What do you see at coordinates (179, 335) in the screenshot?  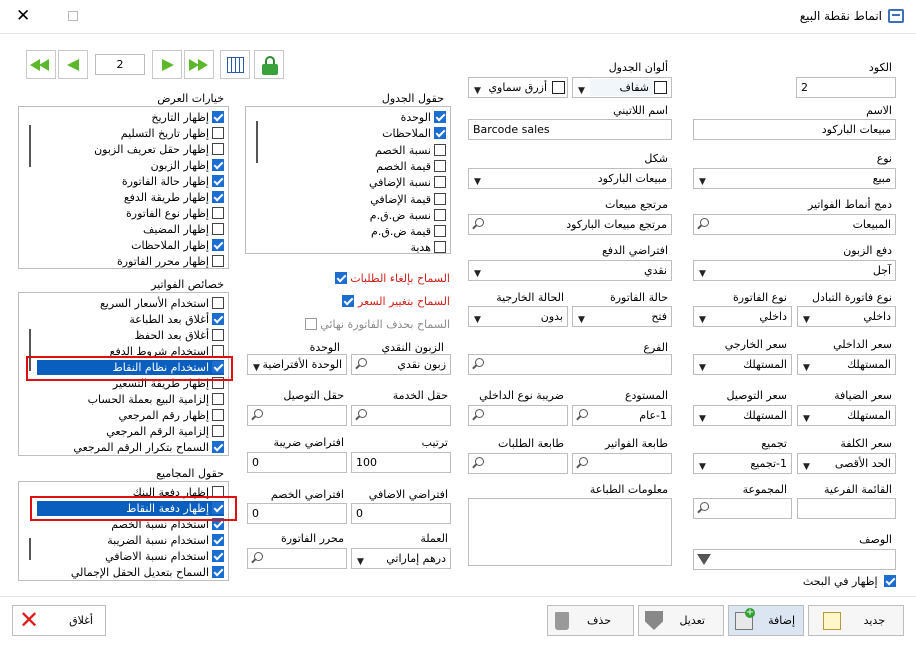 I see `list-item: أغلاق بعد الحفظ` at bounding box center [179, 335].